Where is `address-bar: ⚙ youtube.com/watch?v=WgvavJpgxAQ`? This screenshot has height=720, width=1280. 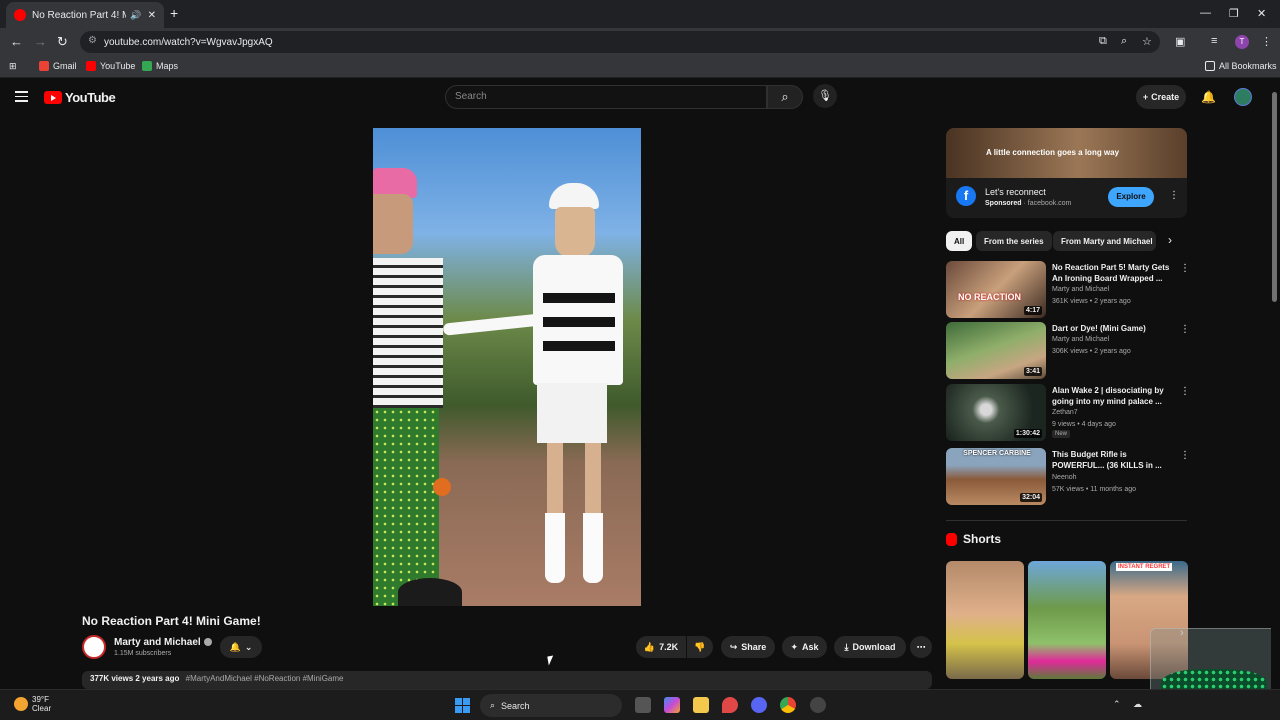
address-bar: ⚙ youtube.com/watch?v=WgvavJpgxAQ is located at coordinates (620, 42).